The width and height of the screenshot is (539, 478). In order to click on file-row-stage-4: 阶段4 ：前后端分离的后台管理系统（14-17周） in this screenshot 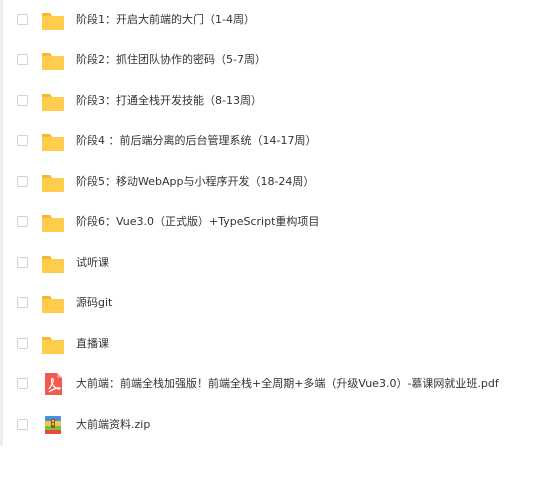, I will do `click(269, 141)`.